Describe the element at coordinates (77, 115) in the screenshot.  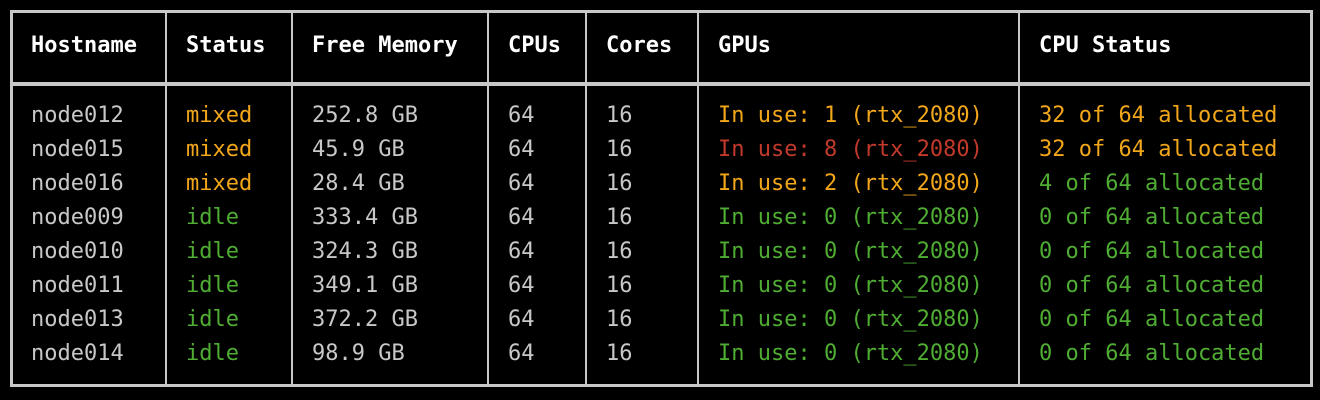
I see `hostname-cell: node012` at that location.